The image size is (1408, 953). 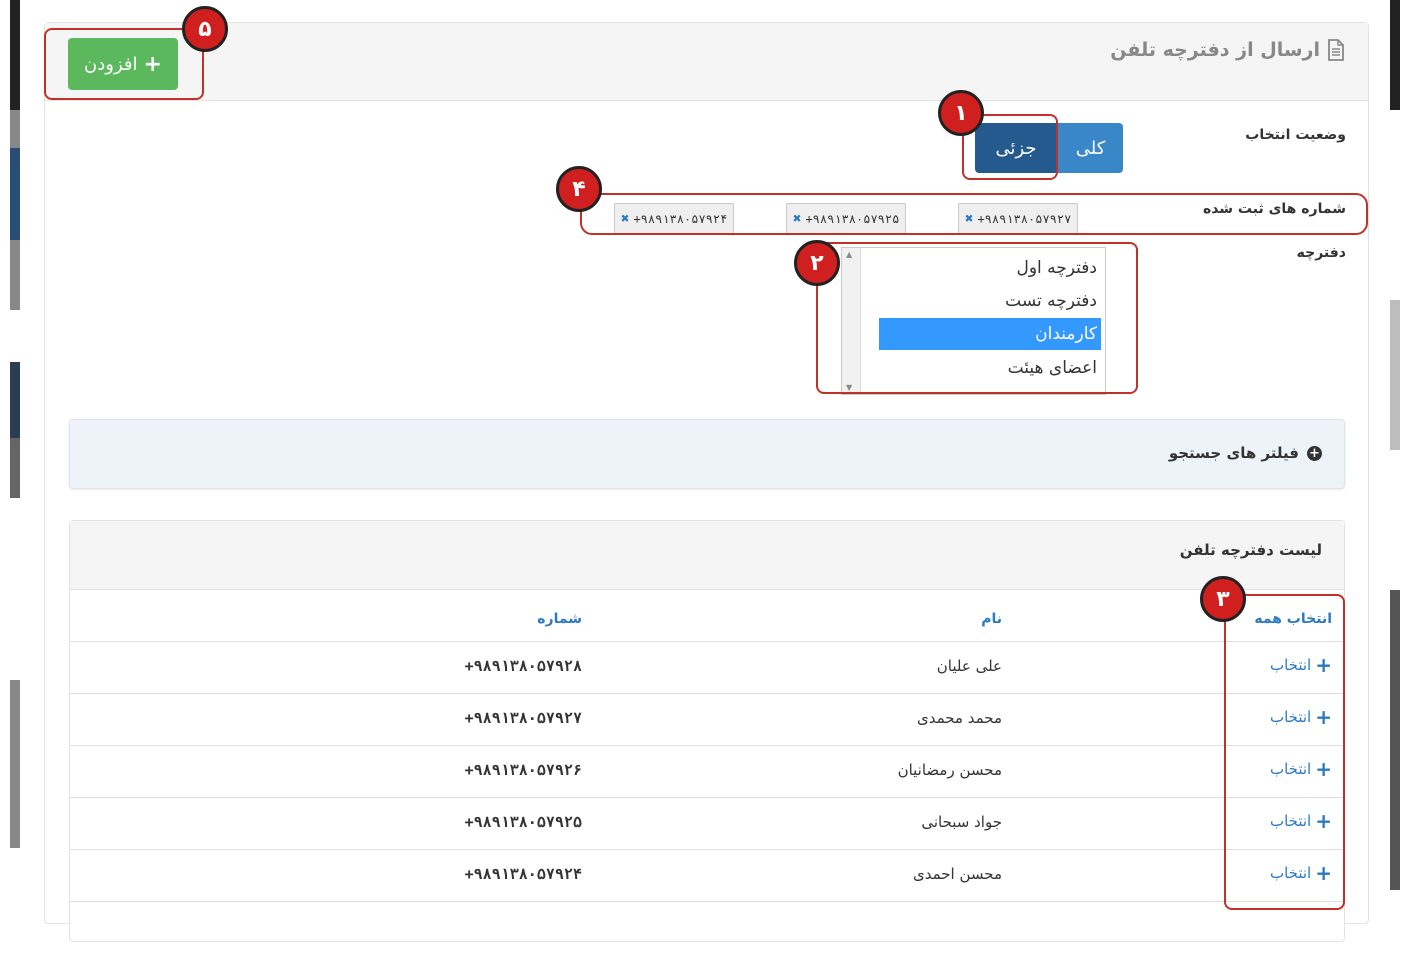 What do you see at coordinates (817, 263) in the screenshot?
I see `annotation-badge-2: ۲` at bounding box center [817, 263].